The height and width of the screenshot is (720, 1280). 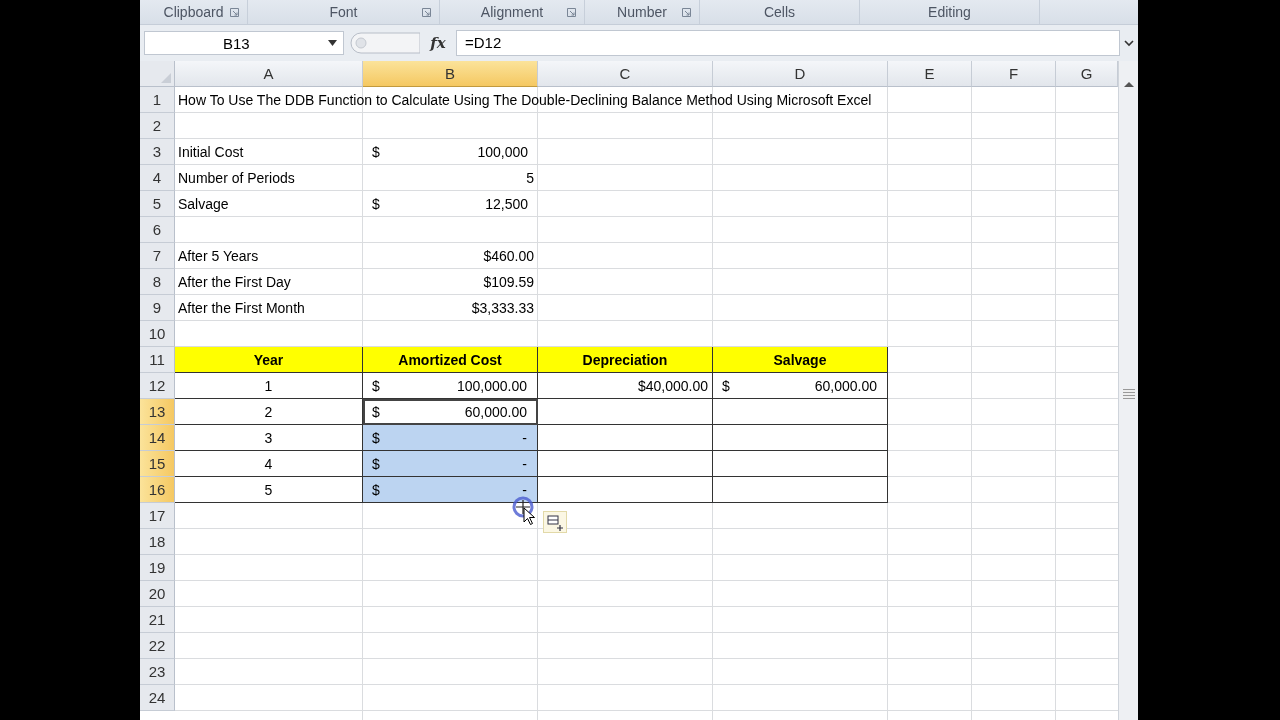 I want to click on ribbon-group-label: Number, so click(x=642, y=12).